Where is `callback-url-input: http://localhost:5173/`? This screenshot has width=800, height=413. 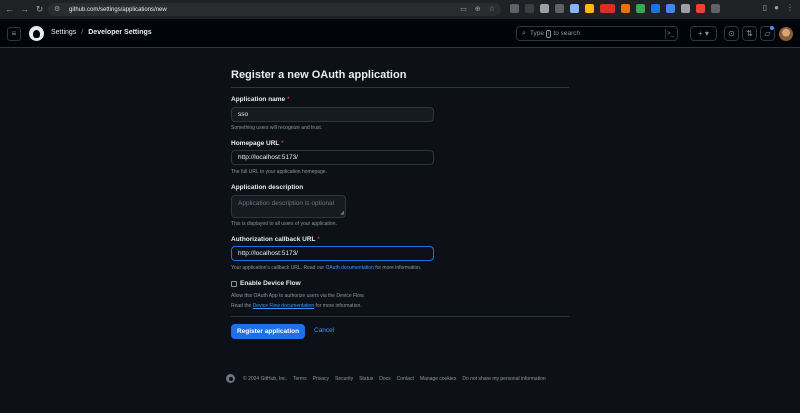 callback-url-input: http://localhost:5173/ is located at coordinates (332, 253).